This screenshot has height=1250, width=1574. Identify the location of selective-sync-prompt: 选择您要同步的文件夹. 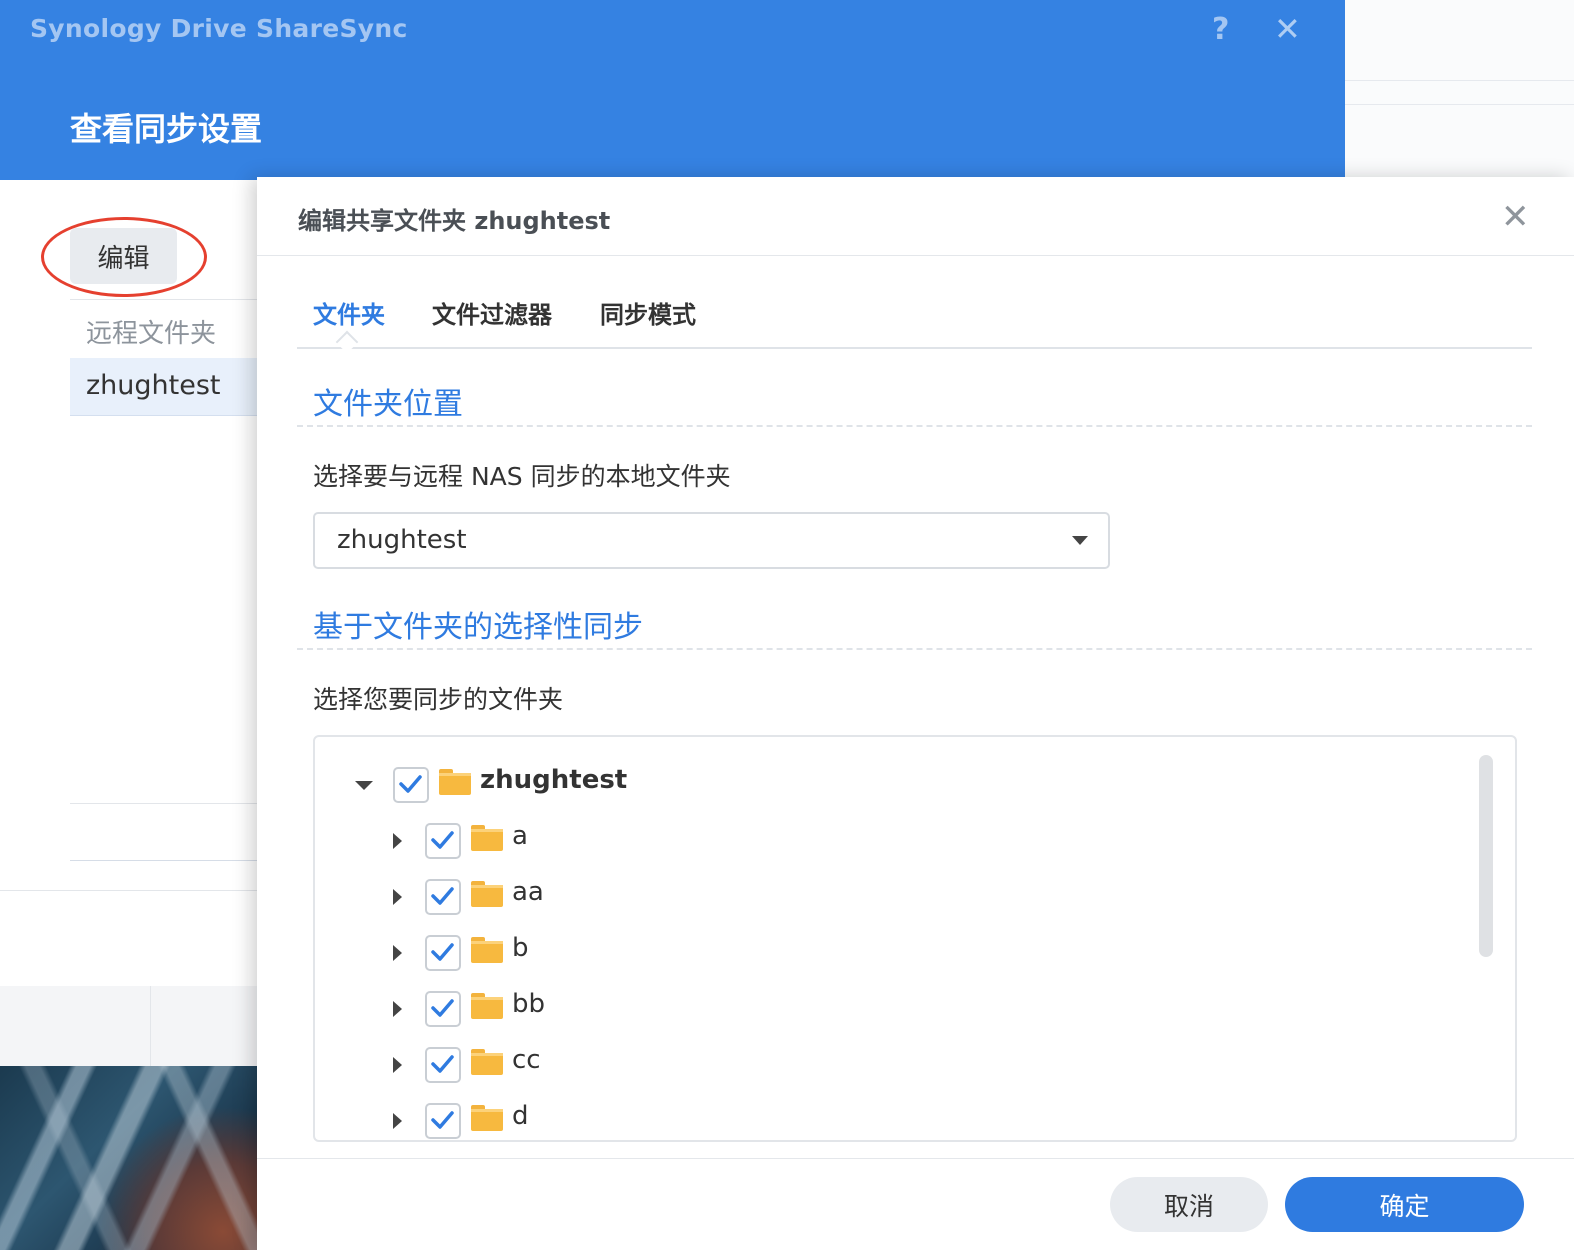
(438, 699).